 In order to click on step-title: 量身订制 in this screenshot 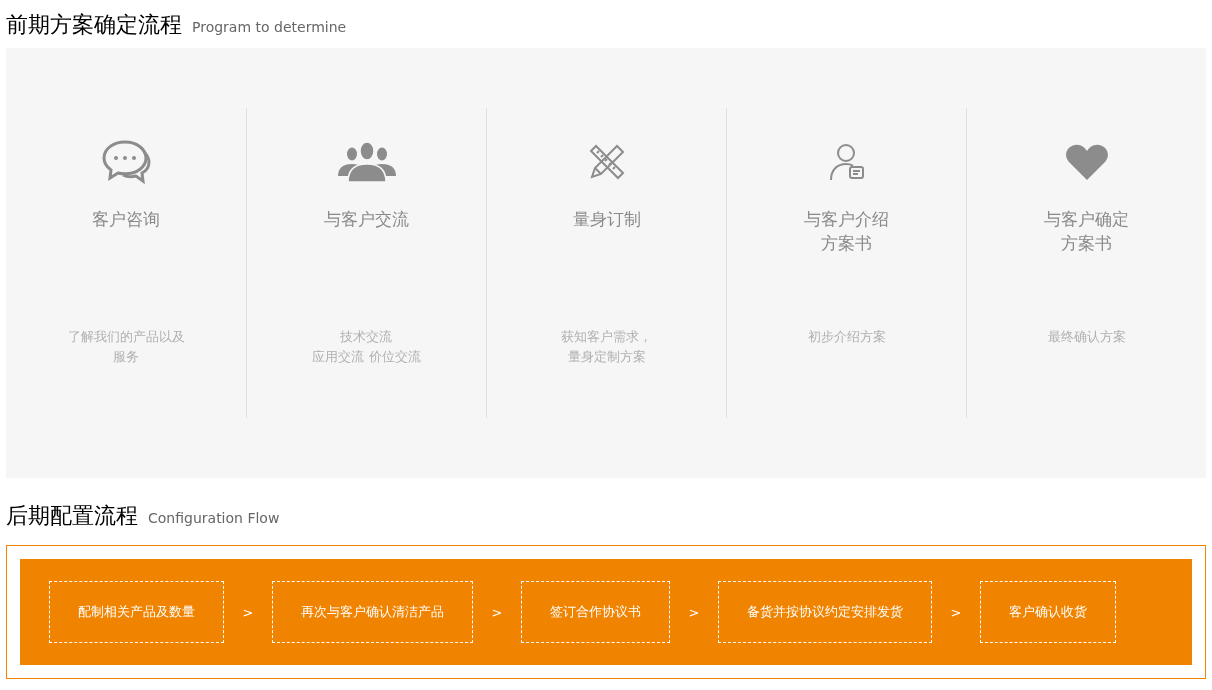, I will do `click(606, 219)`.